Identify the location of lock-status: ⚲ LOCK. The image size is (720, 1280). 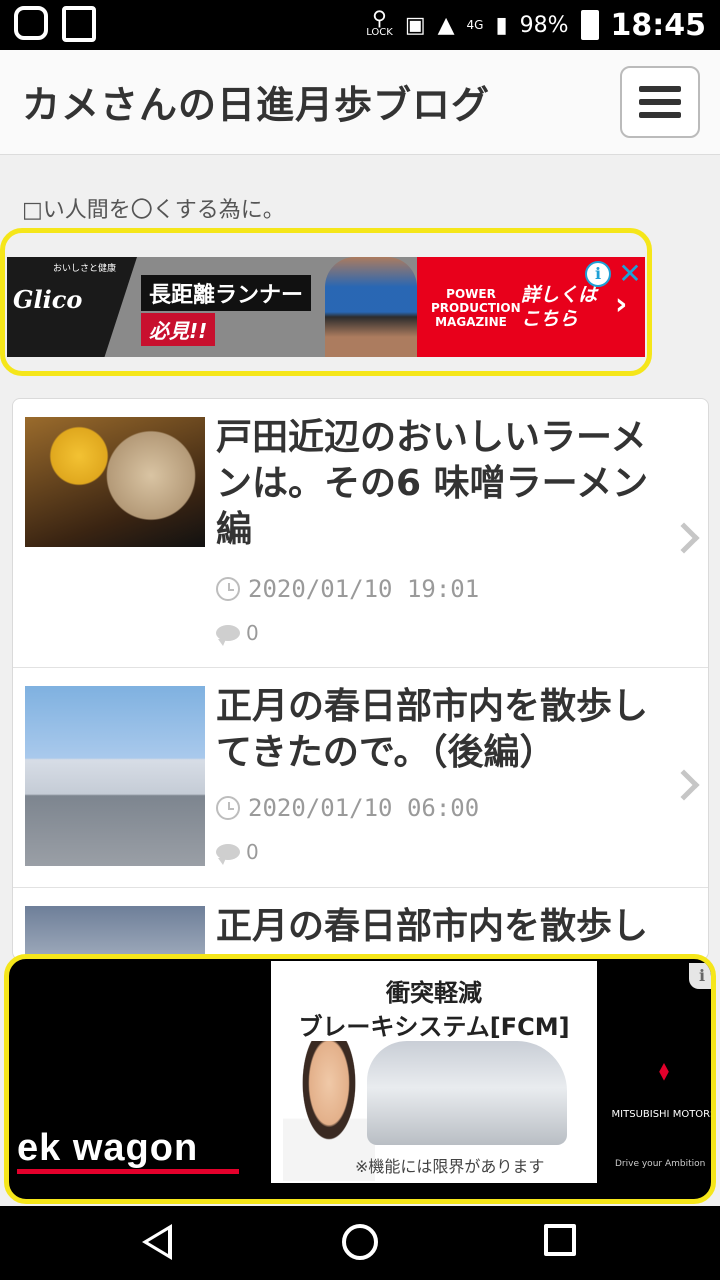
(379, 21).